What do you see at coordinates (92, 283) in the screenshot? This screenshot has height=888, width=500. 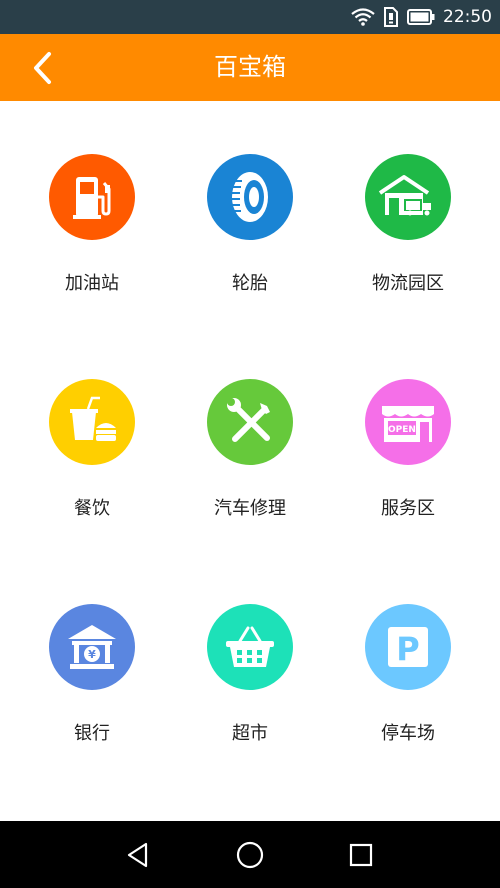 I see `tile-label: 加油站` at bounding box center [92, 283].